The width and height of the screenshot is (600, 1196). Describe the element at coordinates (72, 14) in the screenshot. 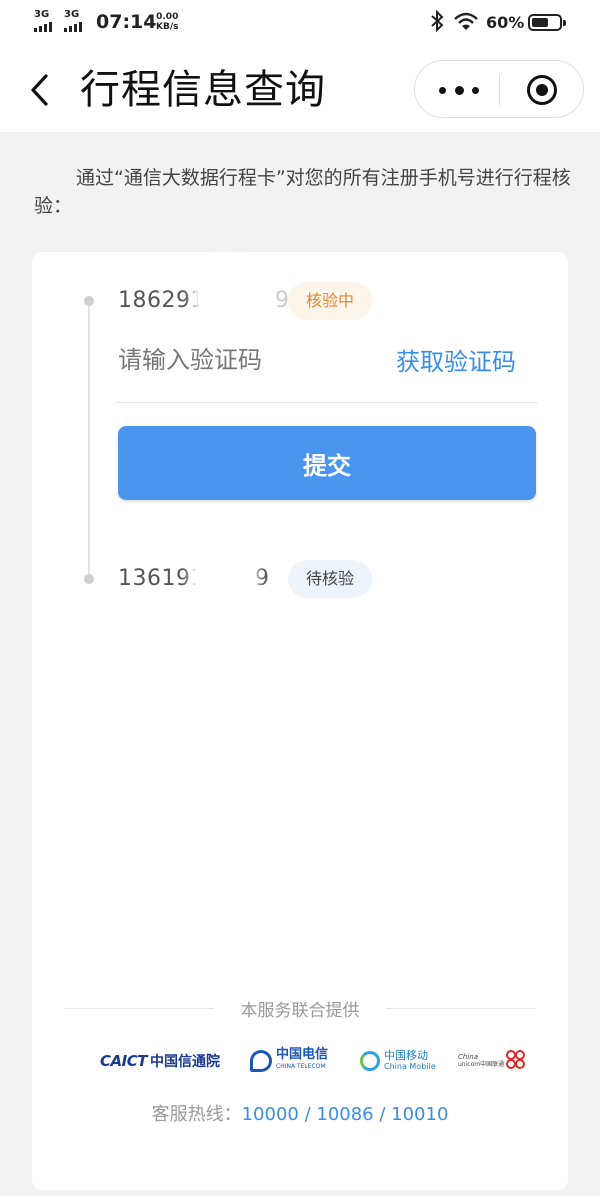

I see `signal-2-label: 3G` at that location.